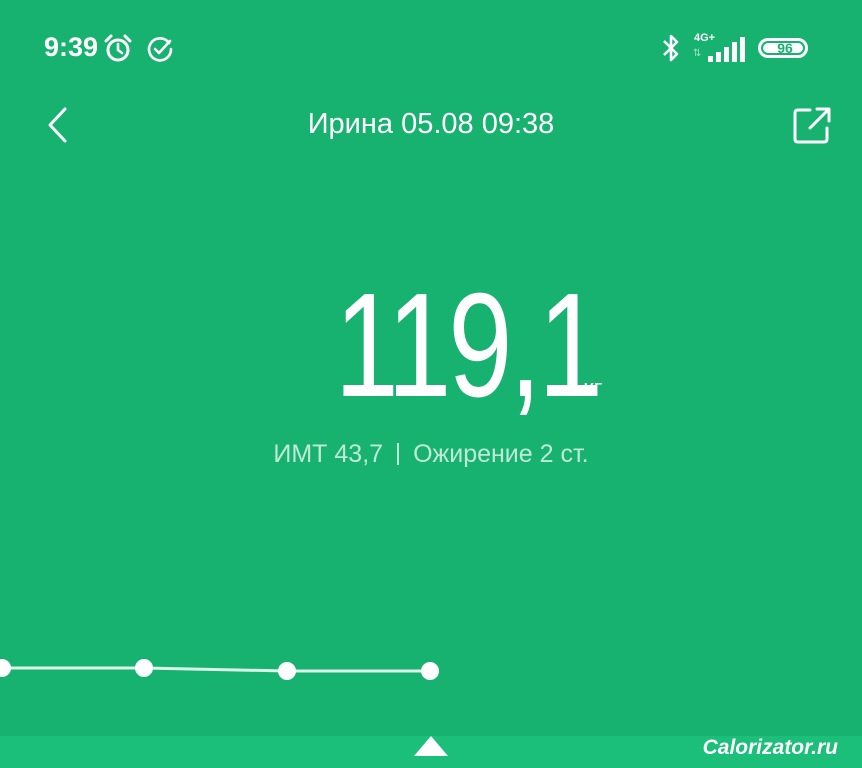 The image size is (862, 768). I want to click on status-bar: 9:39 4G+ ⇅ 96, so click(431, 47).